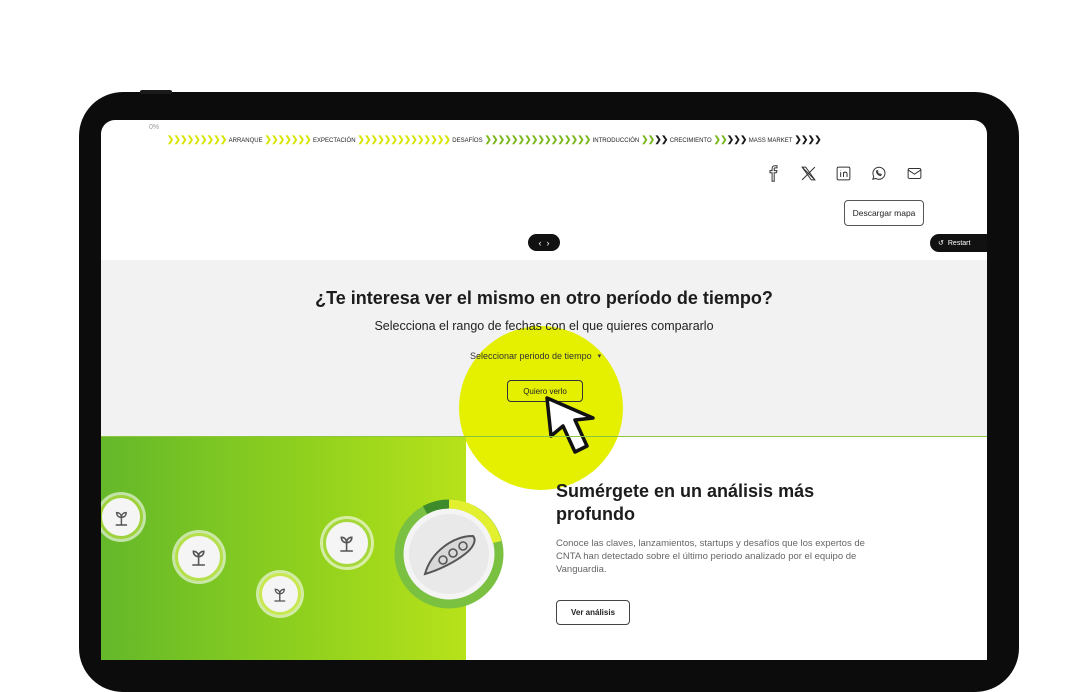 The height and width of the screenshot is (692, 1092). Describe the element at coordinates (616, 141) in the screenshot. I see `stage-introduccion: INTRODUCCIÓN` at that location.